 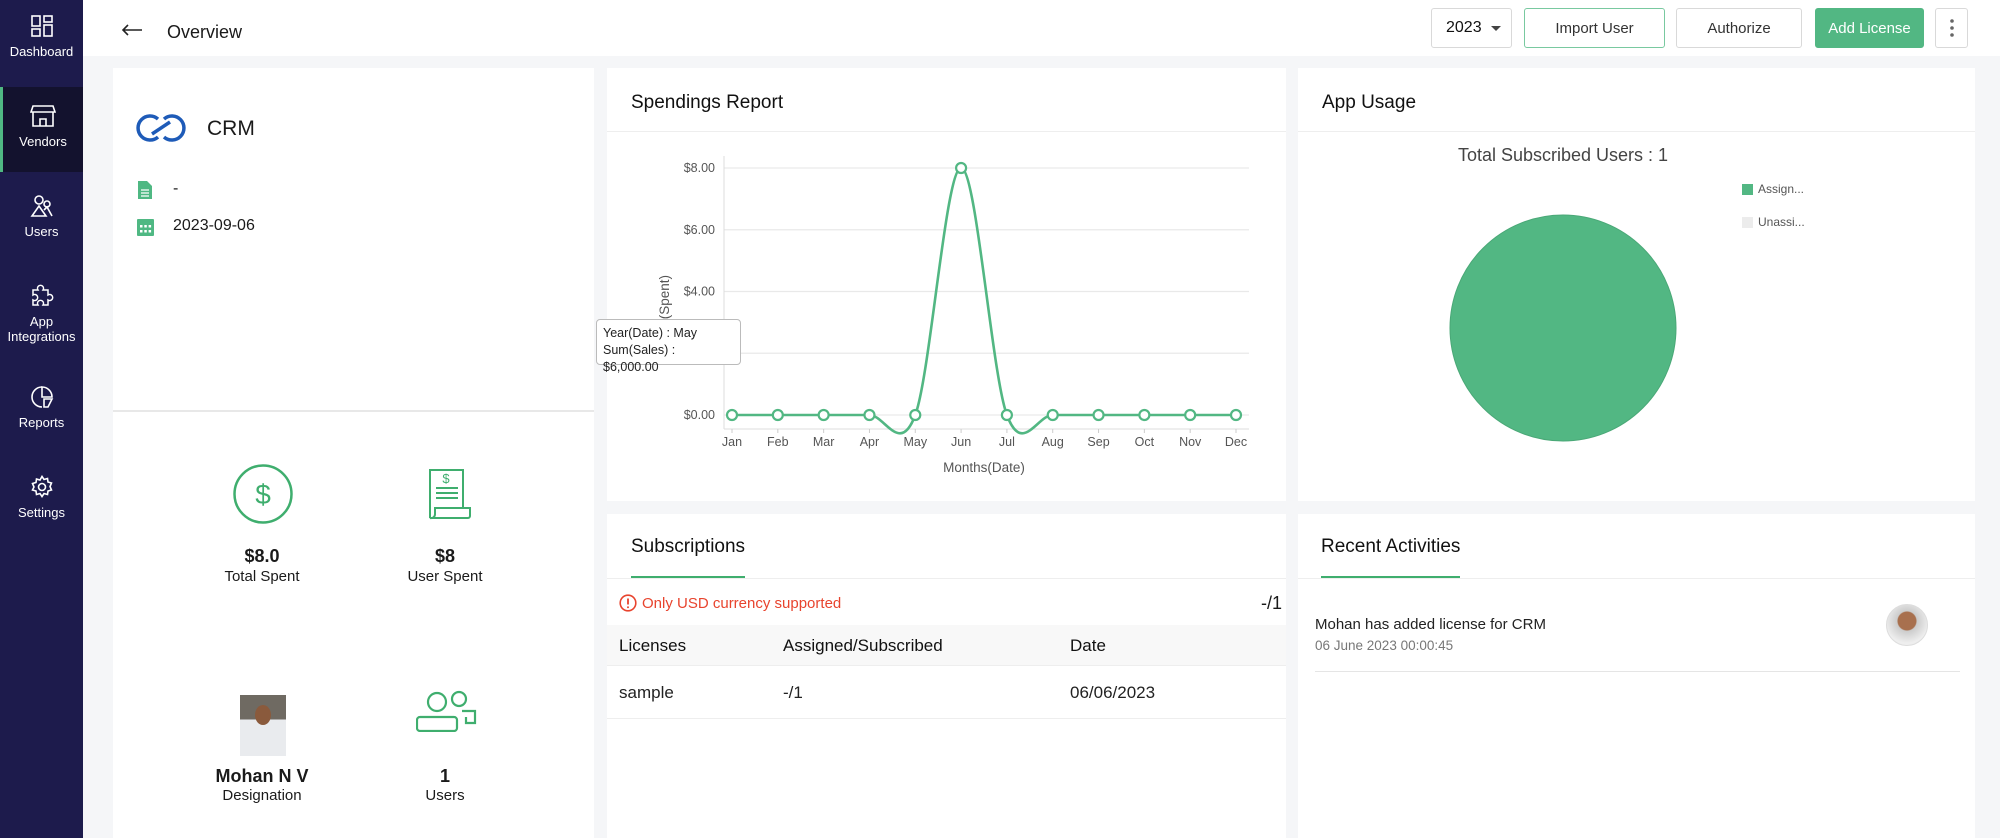 I want to click on x-tick-label: May, so click(x=915, y=442).